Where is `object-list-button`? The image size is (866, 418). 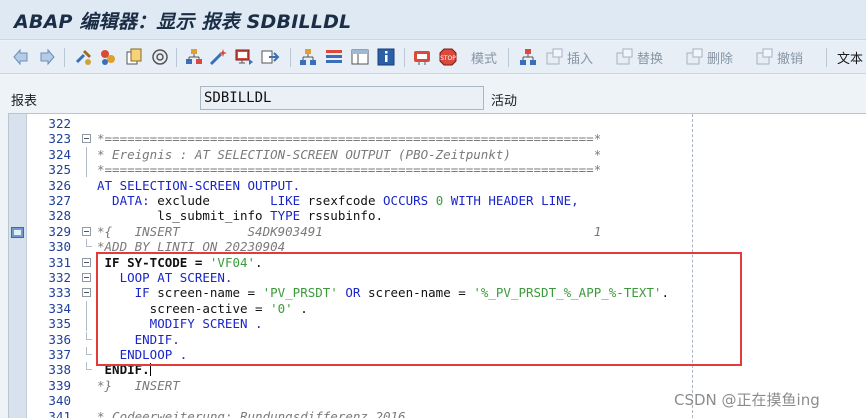 object-list-button is located at coordinates (108, 57).